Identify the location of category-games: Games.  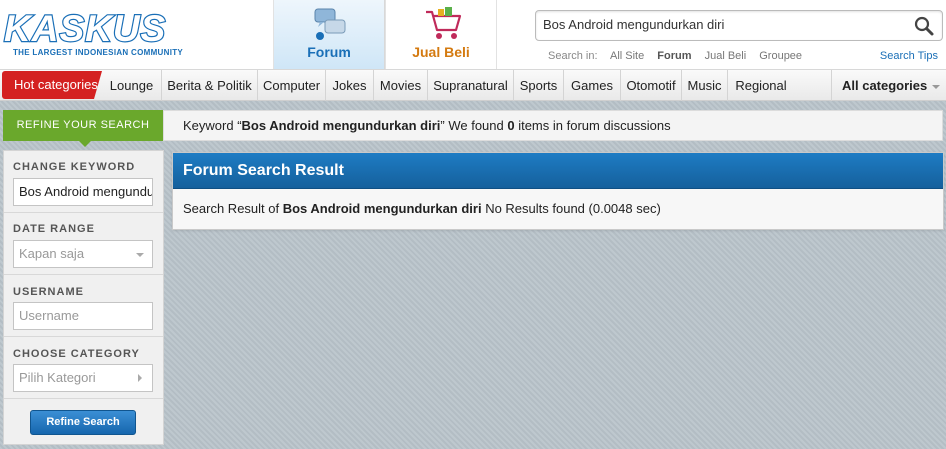
(592, 85).